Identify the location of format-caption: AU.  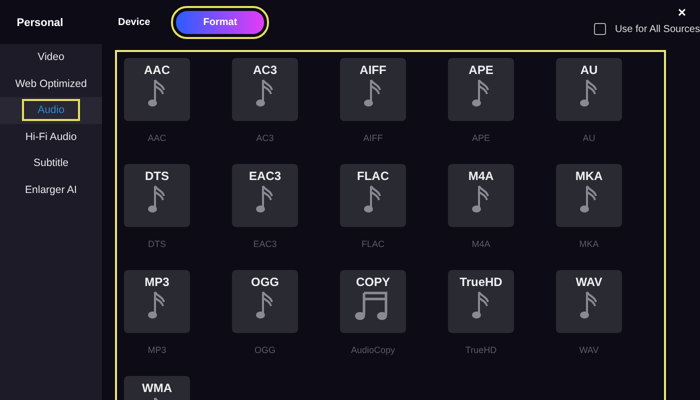
(589, 138).